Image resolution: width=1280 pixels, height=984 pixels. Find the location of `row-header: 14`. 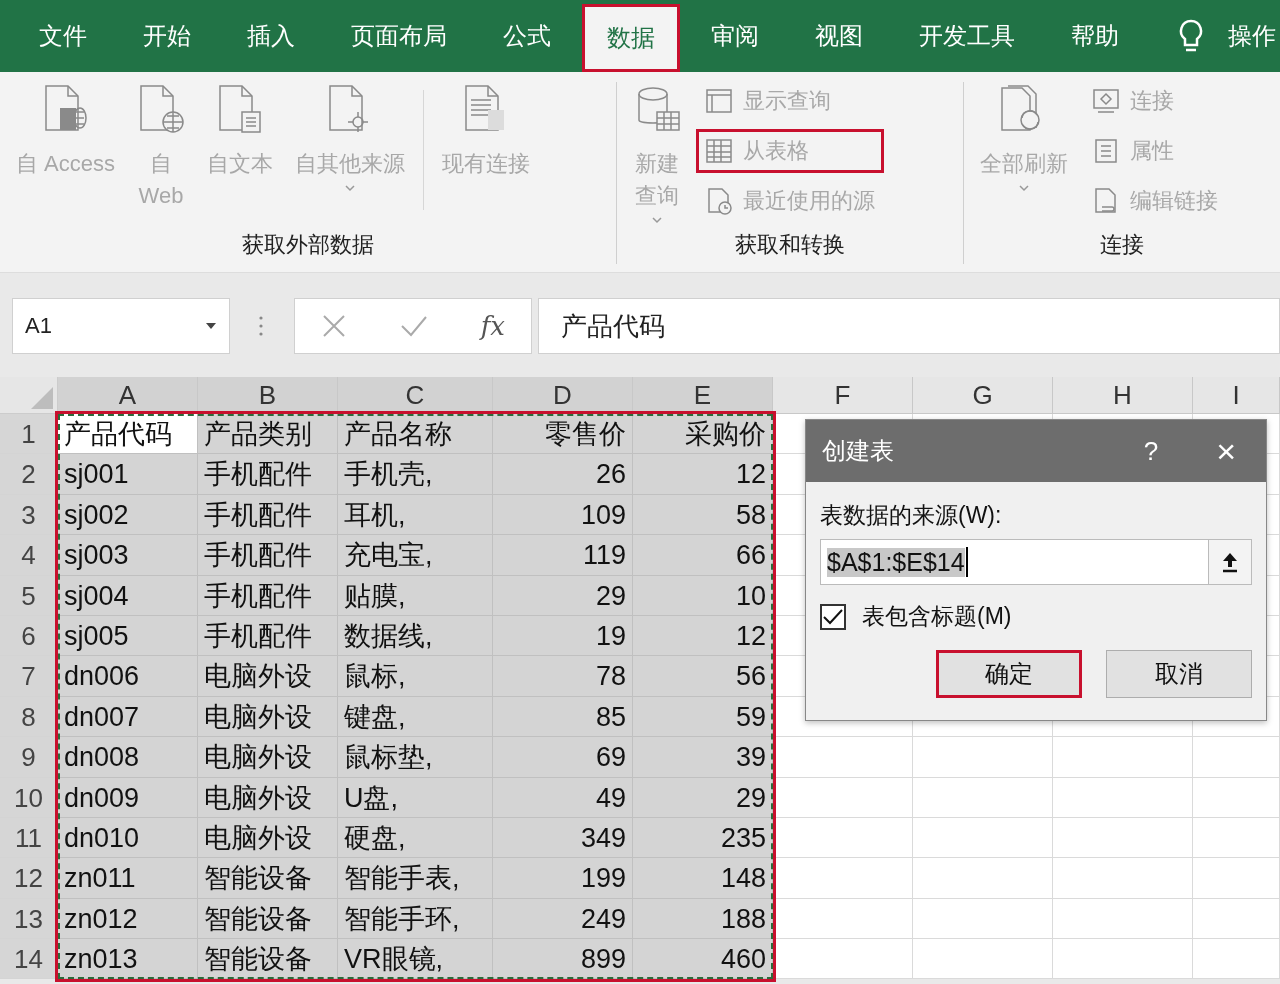

row-header: 14 is located at coordinates (29, 959).